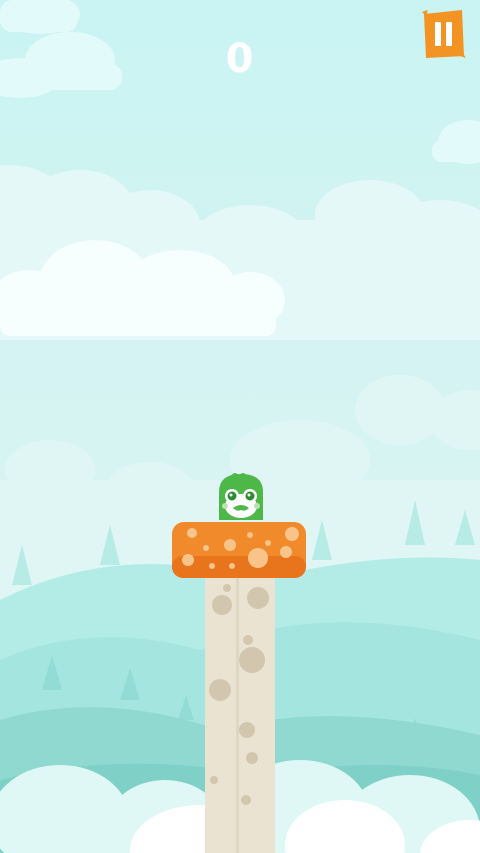 The width and height of the screenshot is (480, 853). Describe the element at coordinates (240, 711) in the screenshot. I see `stone-pillar` at that location.